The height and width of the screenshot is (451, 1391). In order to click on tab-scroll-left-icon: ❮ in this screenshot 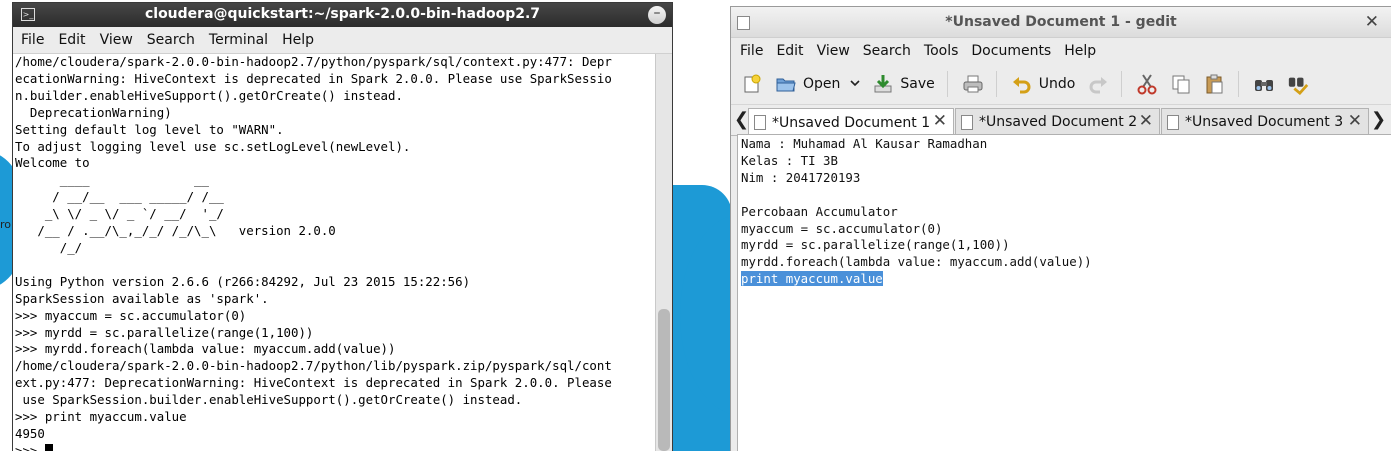, I will do `click(741, 119)`.